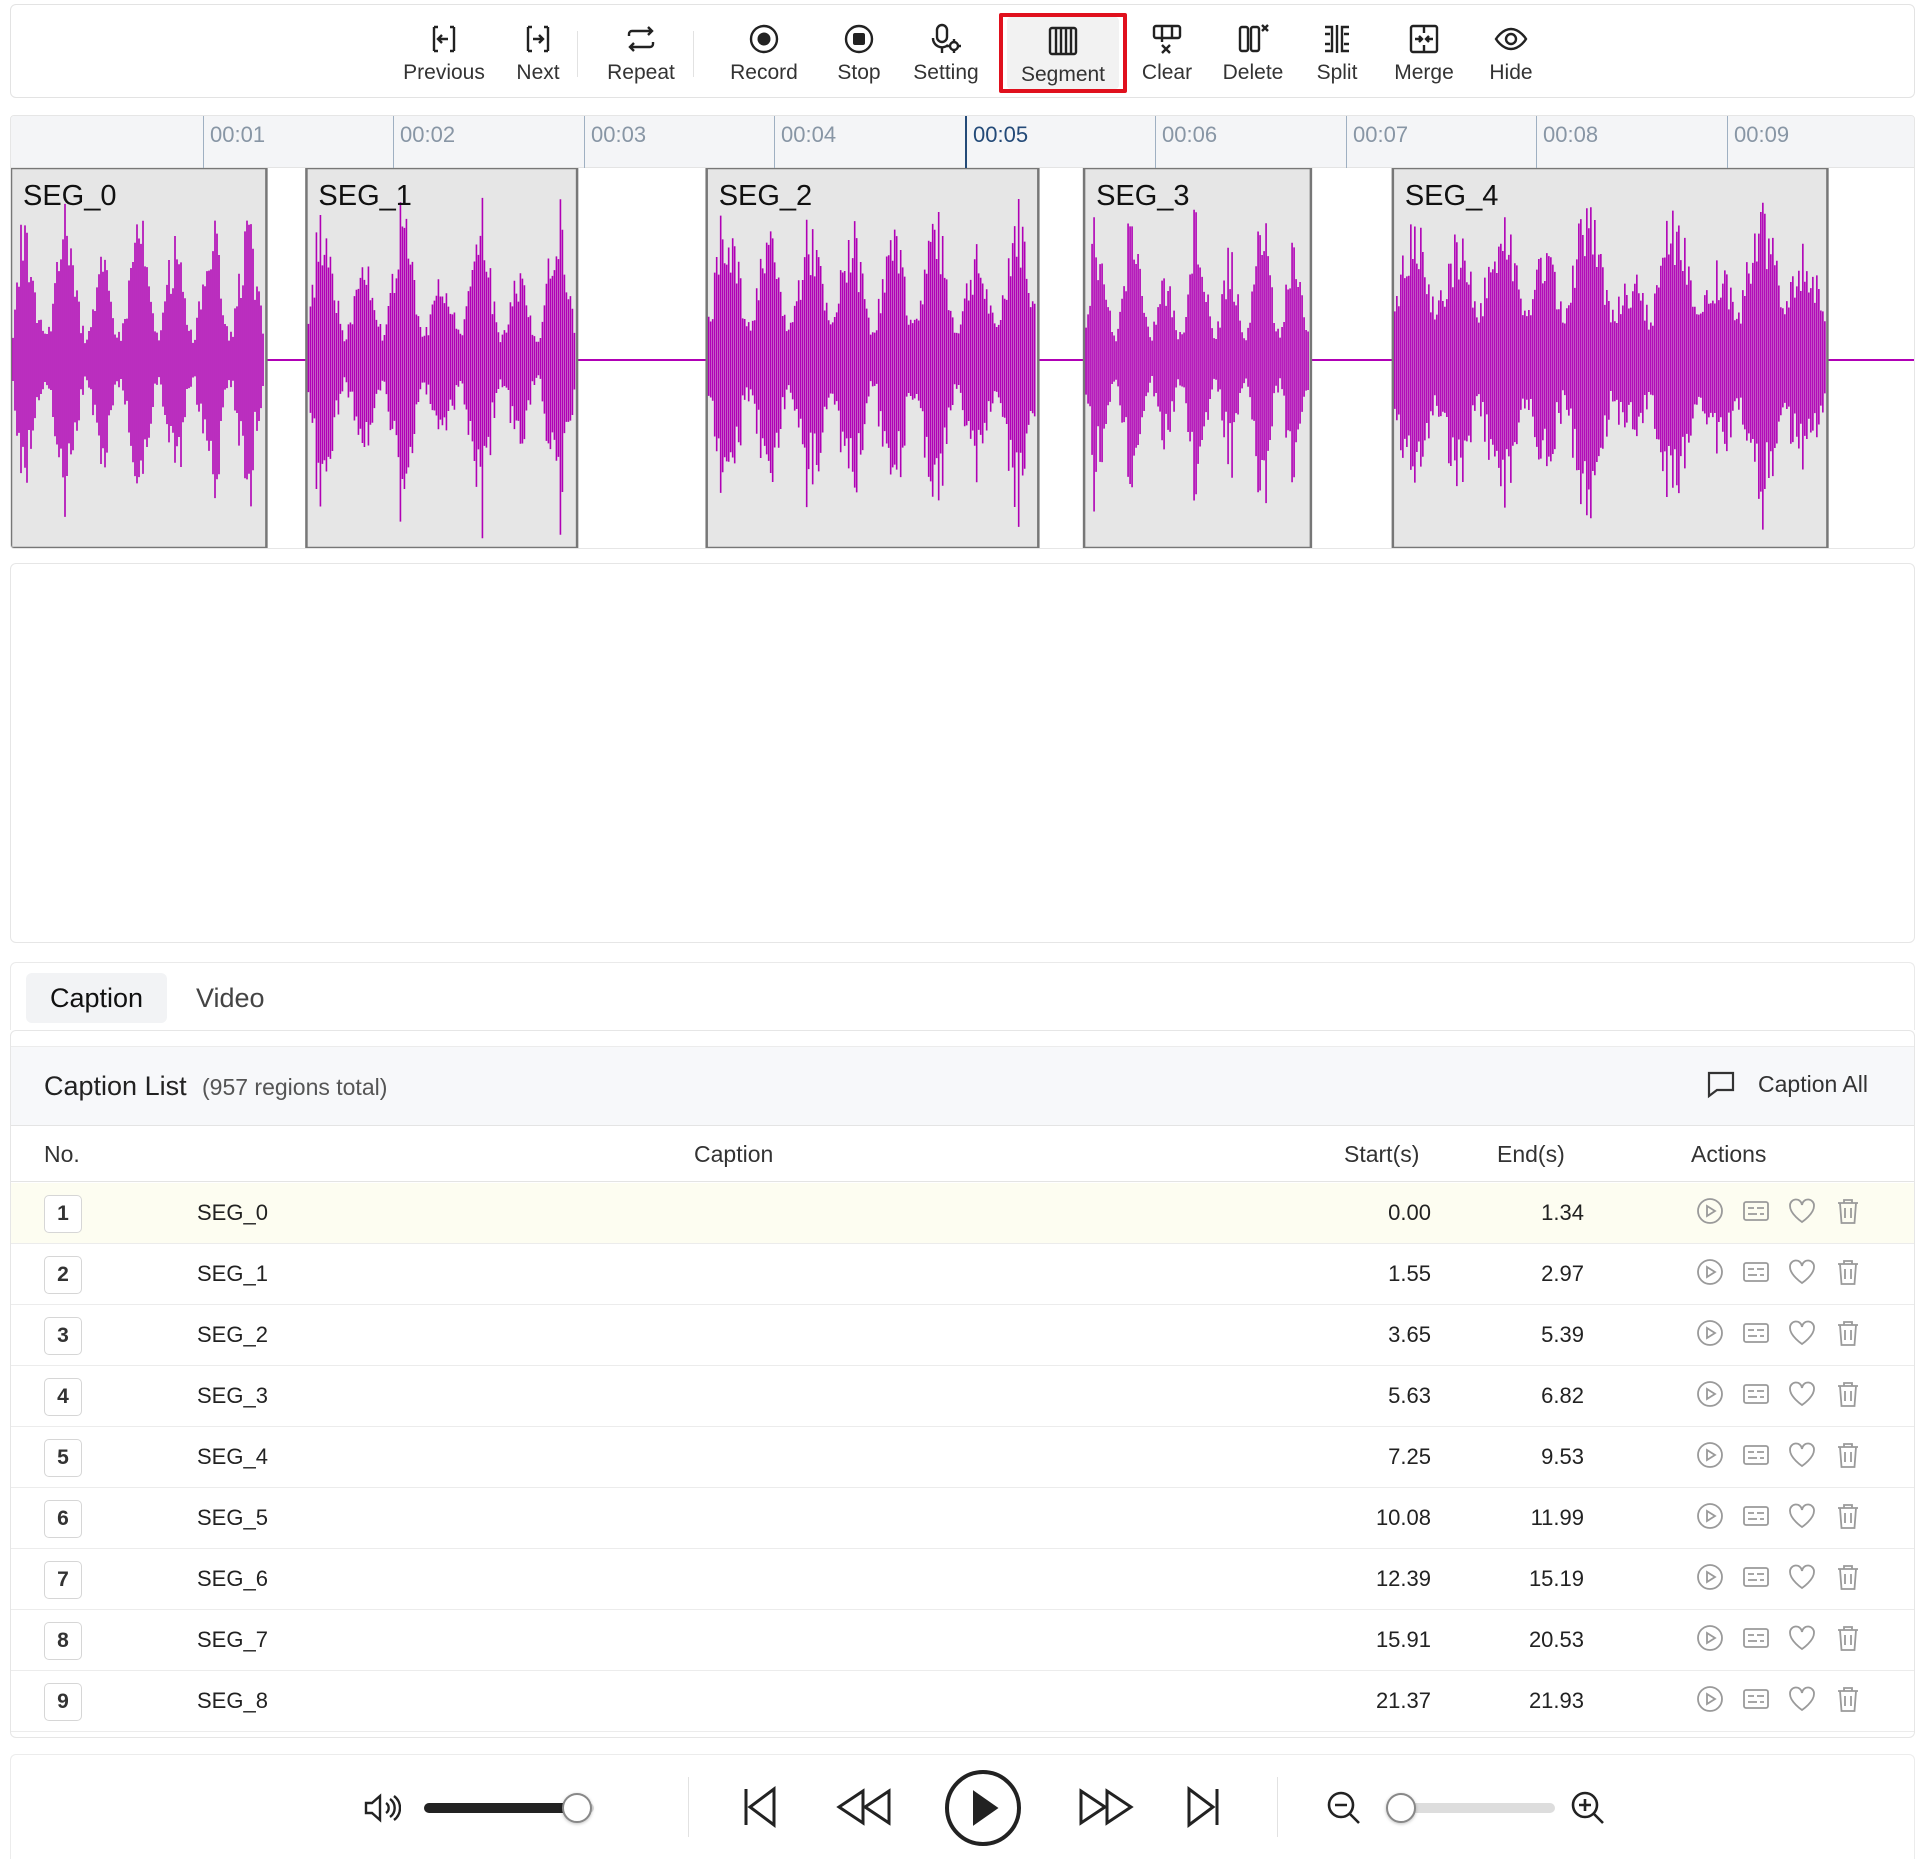  Describe the element at coordinates (97, 998) in the screenshot. I see `tab-caption: Caption` at that location.